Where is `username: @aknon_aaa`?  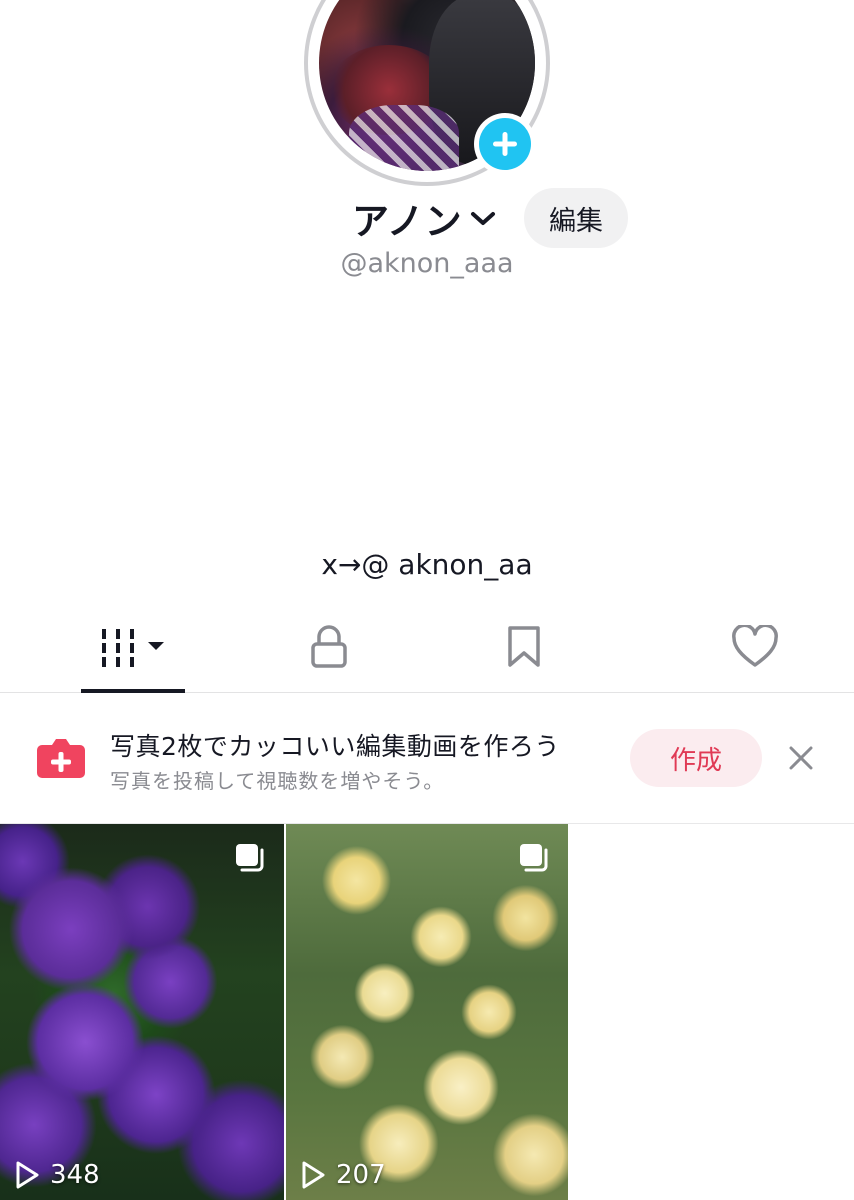
username: @aknon_aaa is located at coordinates (427, 263).